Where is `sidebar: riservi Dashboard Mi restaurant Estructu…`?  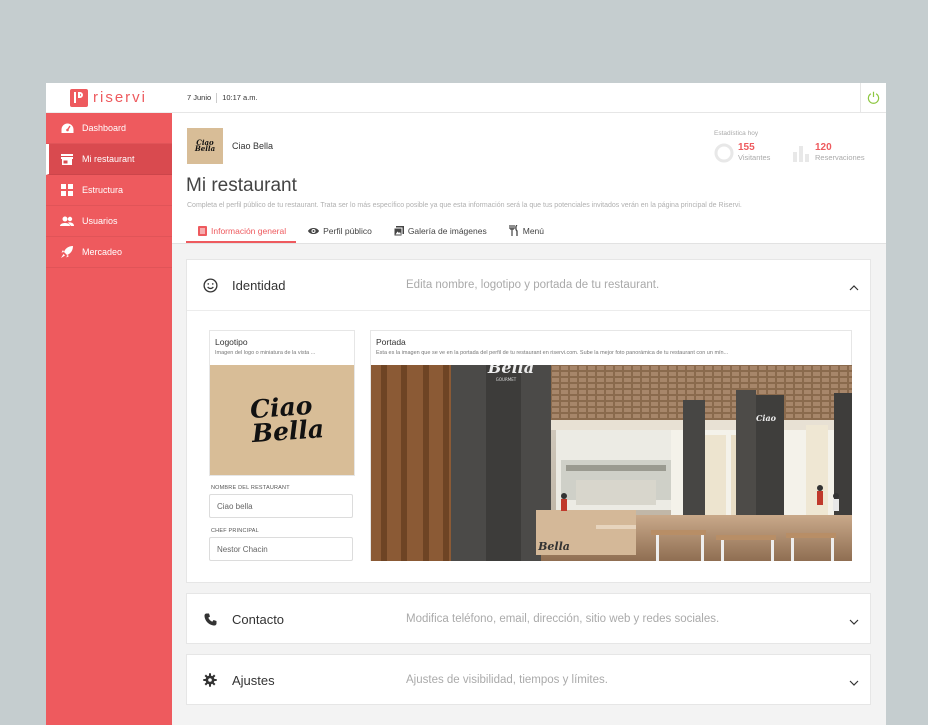 sidebar: riservi Dashboard Mi restaurant Estructu… is located at coordinates (109, 404).